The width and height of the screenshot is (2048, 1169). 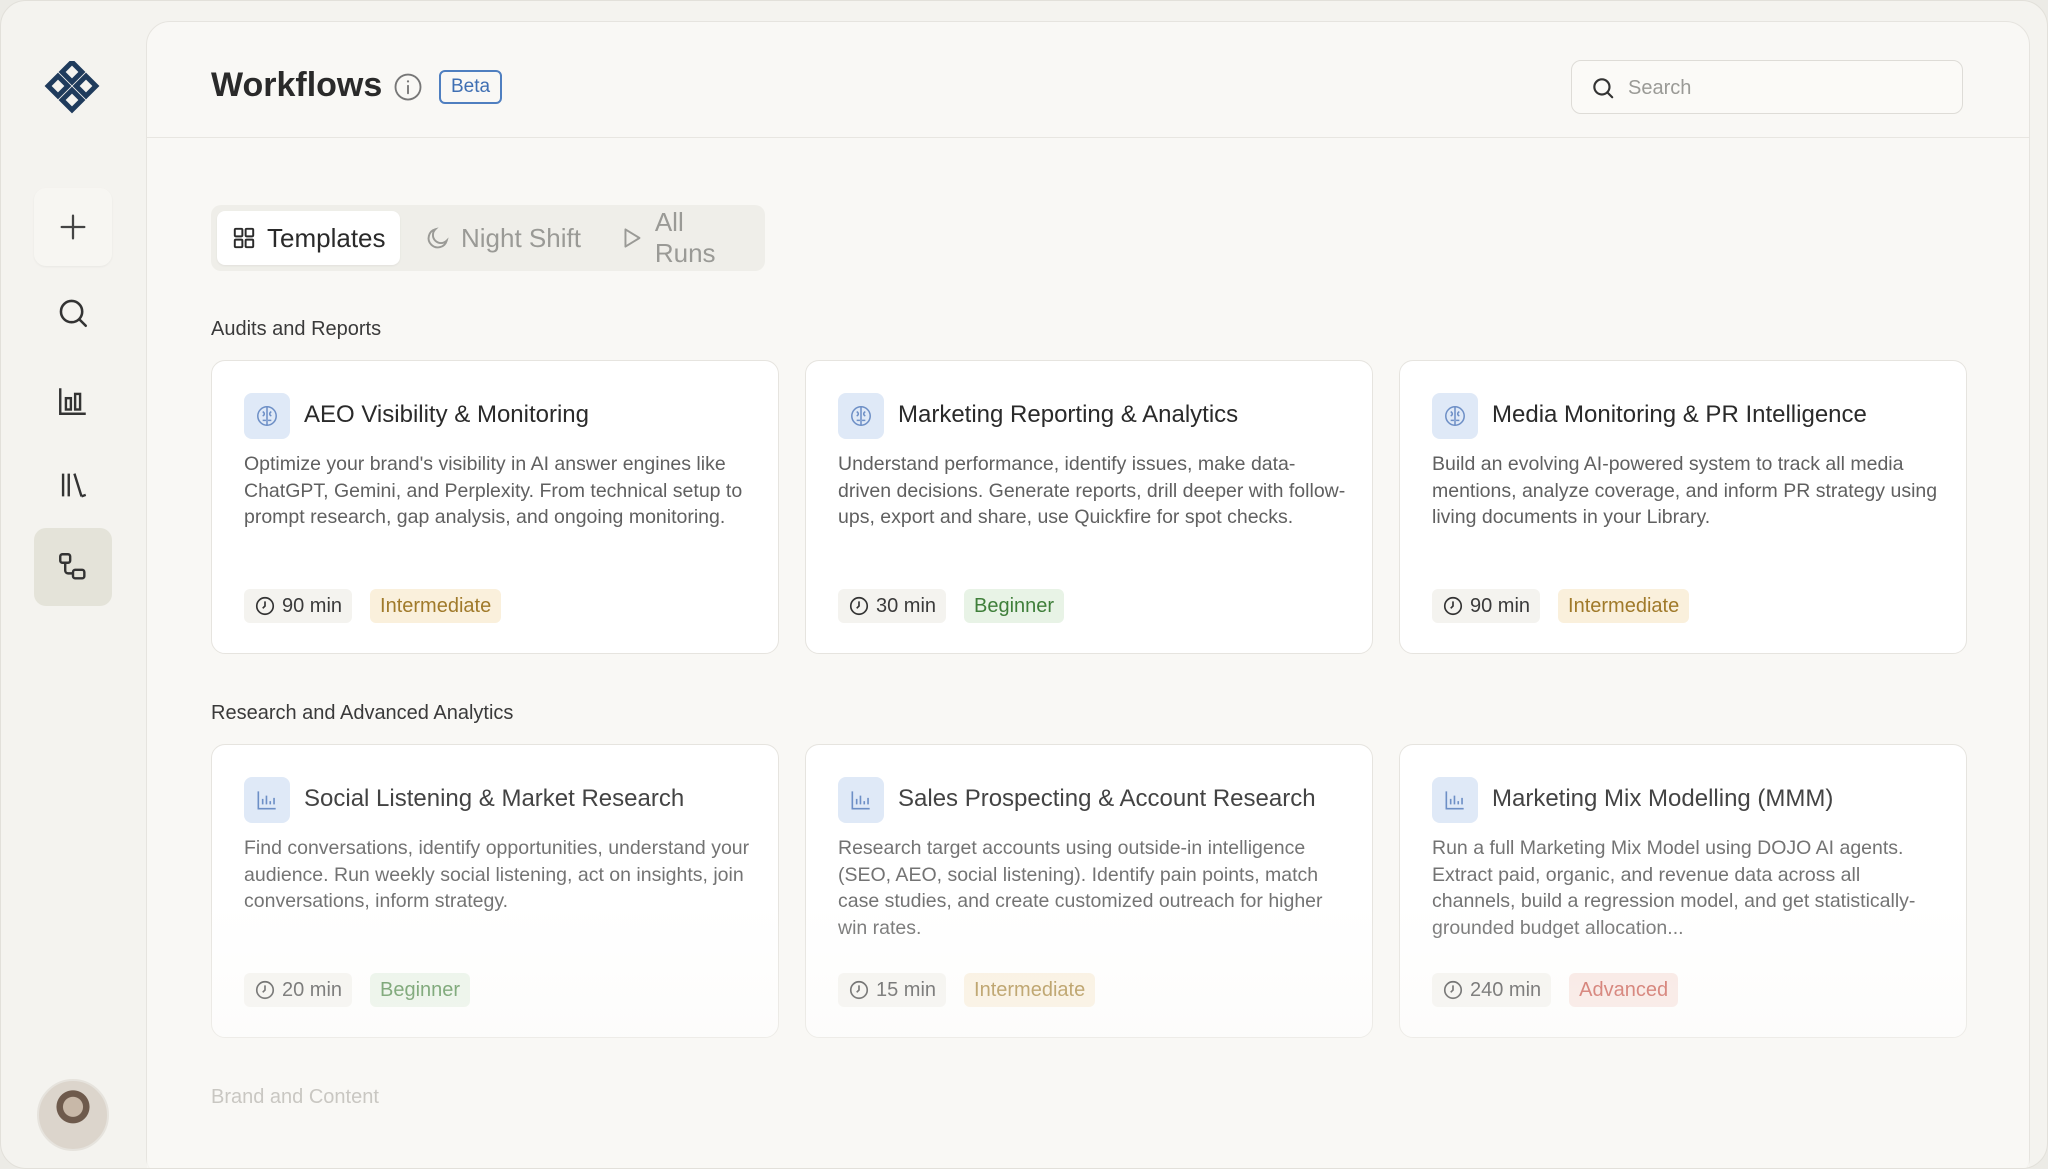 What do you see at coordinates (1492, 990) in the screenshot?
I see `duration-badge: 240 min` at bounding box center [1492, 990].